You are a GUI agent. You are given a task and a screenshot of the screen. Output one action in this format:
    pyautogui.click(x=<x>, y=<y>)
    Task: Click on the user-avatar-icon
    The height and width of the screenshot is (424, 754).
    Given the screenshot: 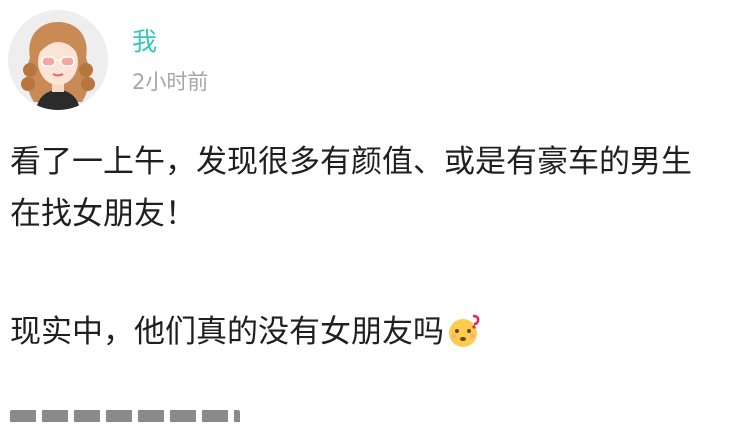 What is the action you would take?
    pyautogui.click(x=58, y=60)
    